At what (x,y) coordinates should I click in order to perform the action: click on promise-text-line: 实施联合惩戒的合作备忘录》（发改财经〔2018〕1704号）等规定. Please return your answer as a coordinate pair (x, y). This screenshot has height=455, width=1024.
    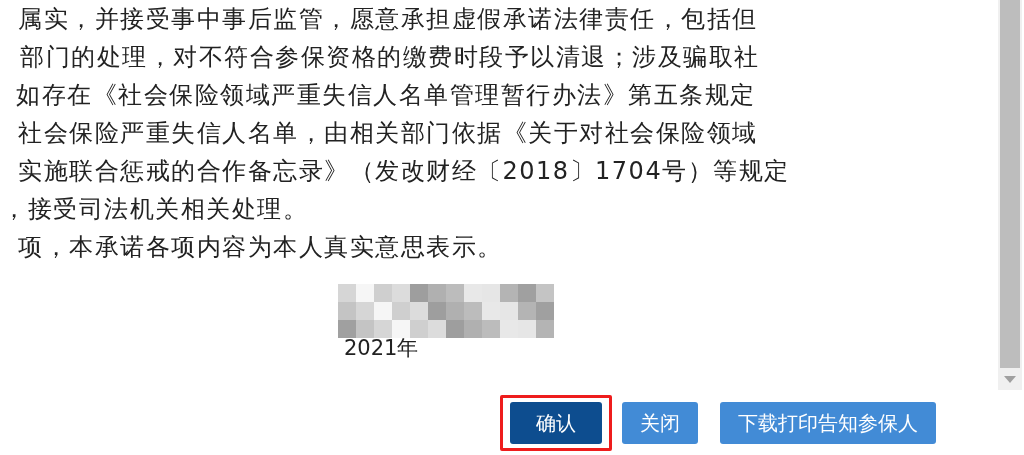
    Looking at the image, I should click on (404, 171).